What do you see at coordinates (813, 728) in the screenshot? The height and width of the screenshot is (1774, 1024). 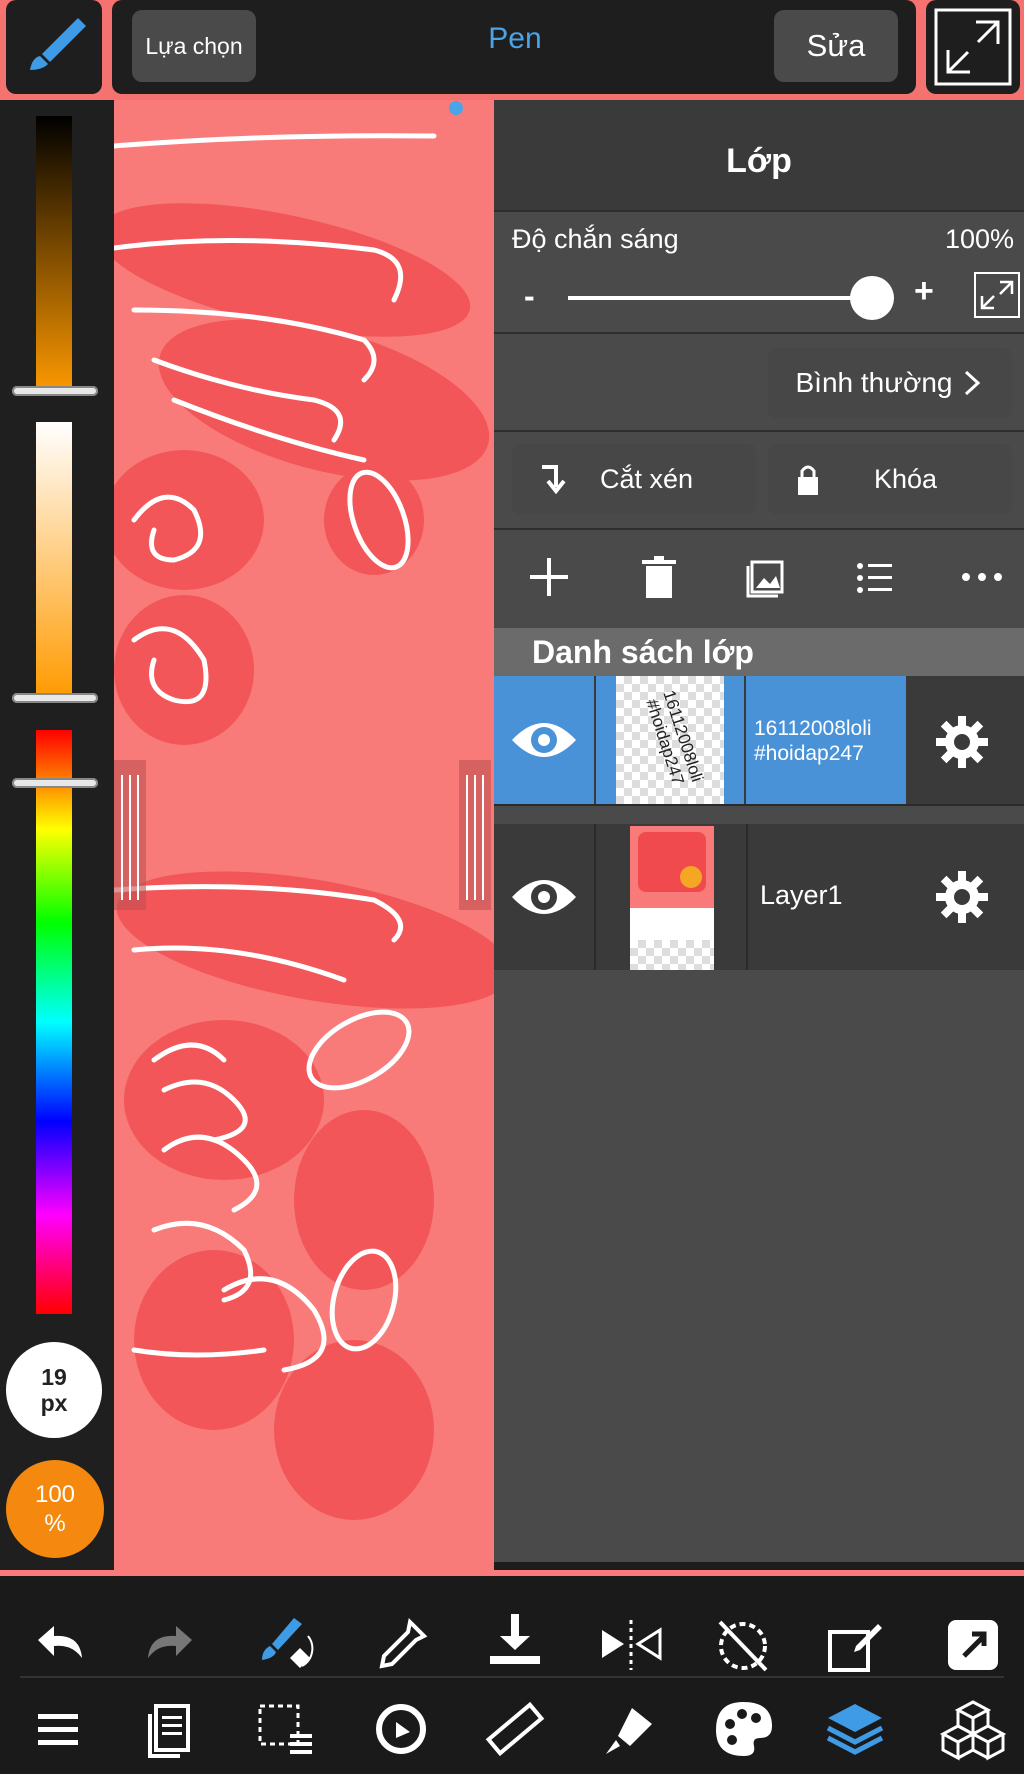 I see `layer-name-line1: 16112008loli` at bounding box center [813, 728].